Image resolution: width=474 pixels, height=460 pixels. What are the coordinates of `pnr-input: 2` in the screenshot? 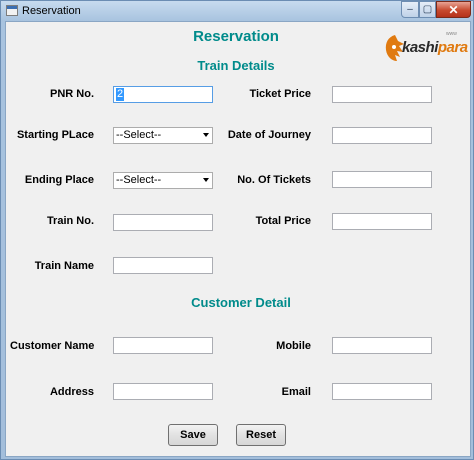 It's located at (163, 94).